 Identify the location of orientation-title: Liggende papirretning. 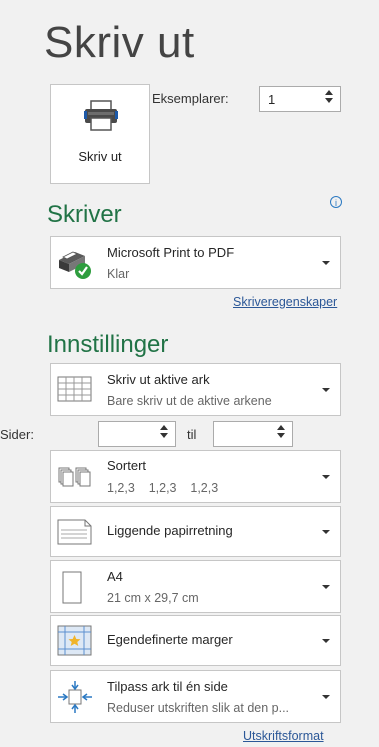
(170, 530).